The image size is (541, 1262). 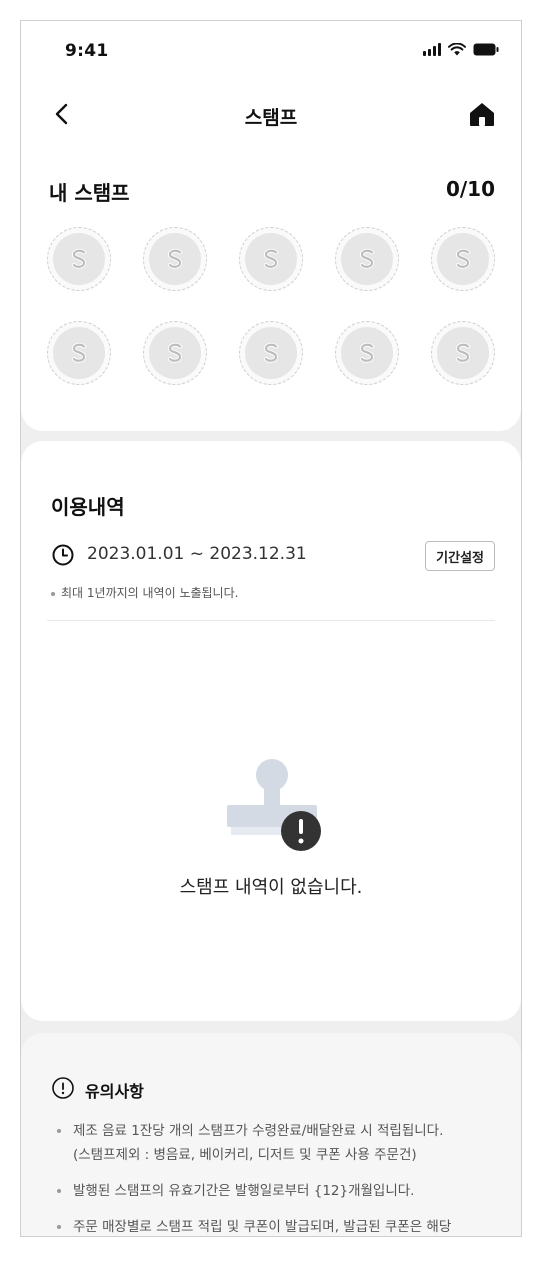 What do you see at coordinates (432, 49) in the screenshot?
I see `signal-icon` at bounding box center [432, 49].